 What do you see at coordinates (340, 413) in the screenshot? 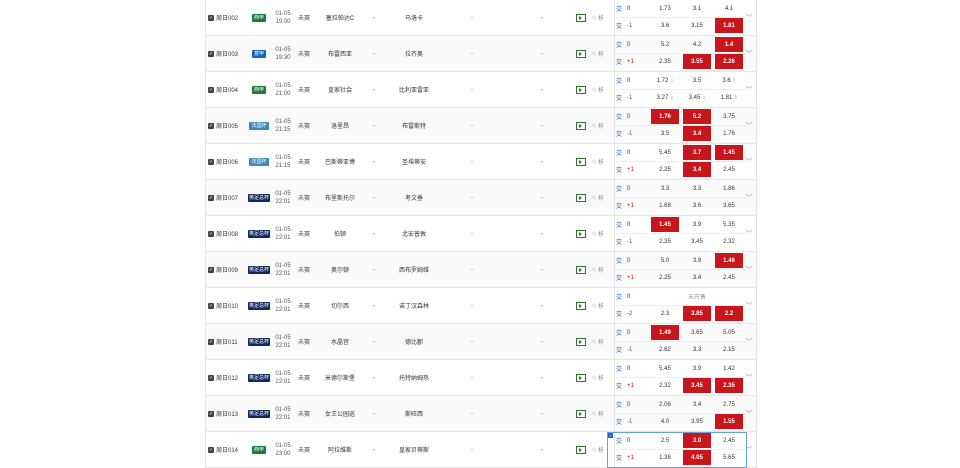
I see `home-team: 女王公园巡` at bounding box center [340, 413].